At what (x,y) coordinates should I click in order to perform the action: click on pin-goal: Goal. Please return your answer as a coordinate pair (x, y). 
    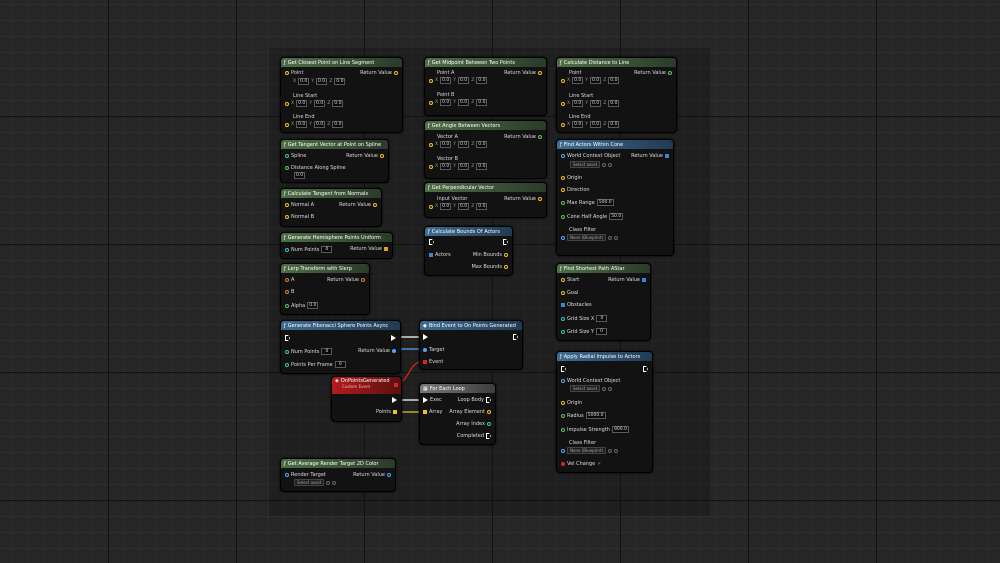
    Looking at the image, I should click on (569, 293).